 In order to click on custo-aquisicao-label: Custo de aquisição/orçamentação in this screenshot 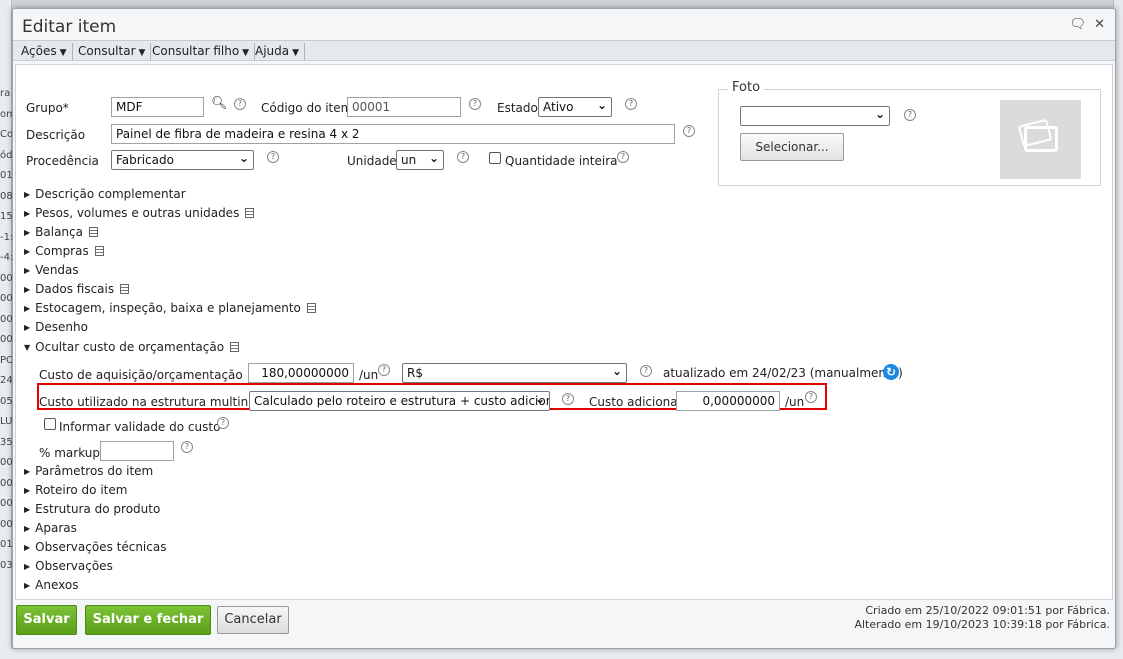, I will do `click(141, 375)`.